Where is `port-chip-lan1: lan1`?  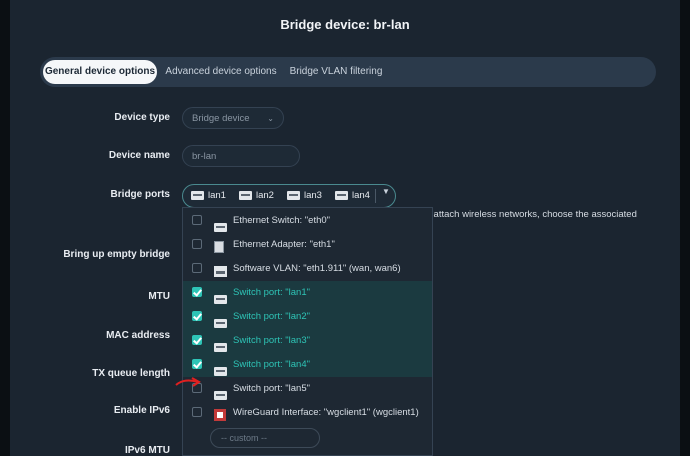 port-chip-lan1: lan1 is located at coordinates (208, 196).